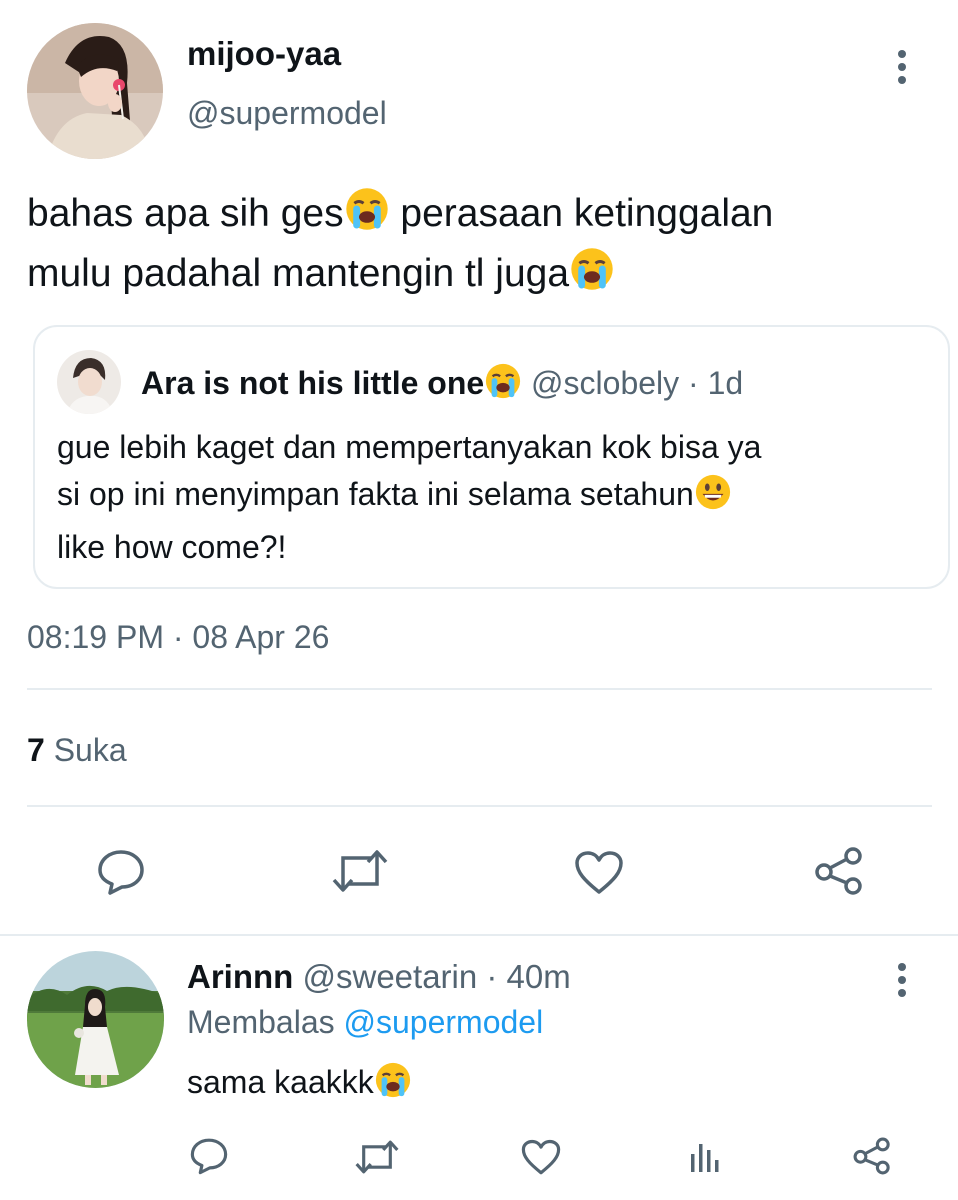 This screenshot has width=958, height=1200. I want to click on reply-header: Arinnn @sweetarin · 40m, so click(379, 977).